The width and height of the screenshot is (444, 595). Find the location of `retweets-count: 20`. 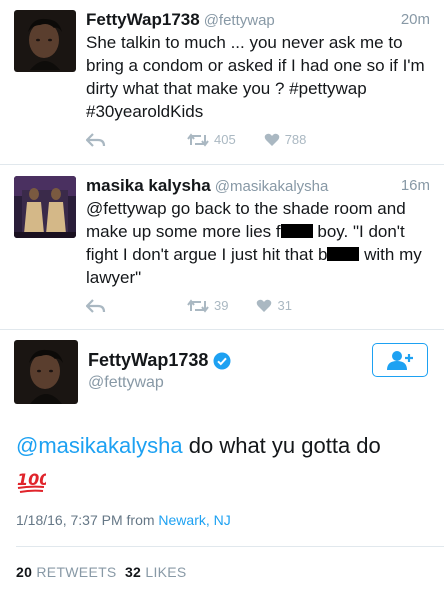

retweets-count: 20 is located at coordinates (24, 572).